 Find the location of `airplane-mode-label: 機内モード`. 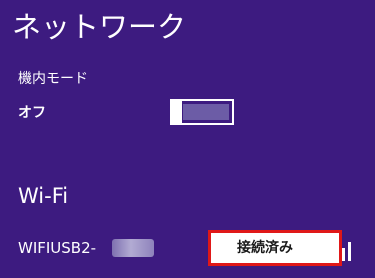

airplane-mode-label: 機内モード is located at coordinates (53, 79).